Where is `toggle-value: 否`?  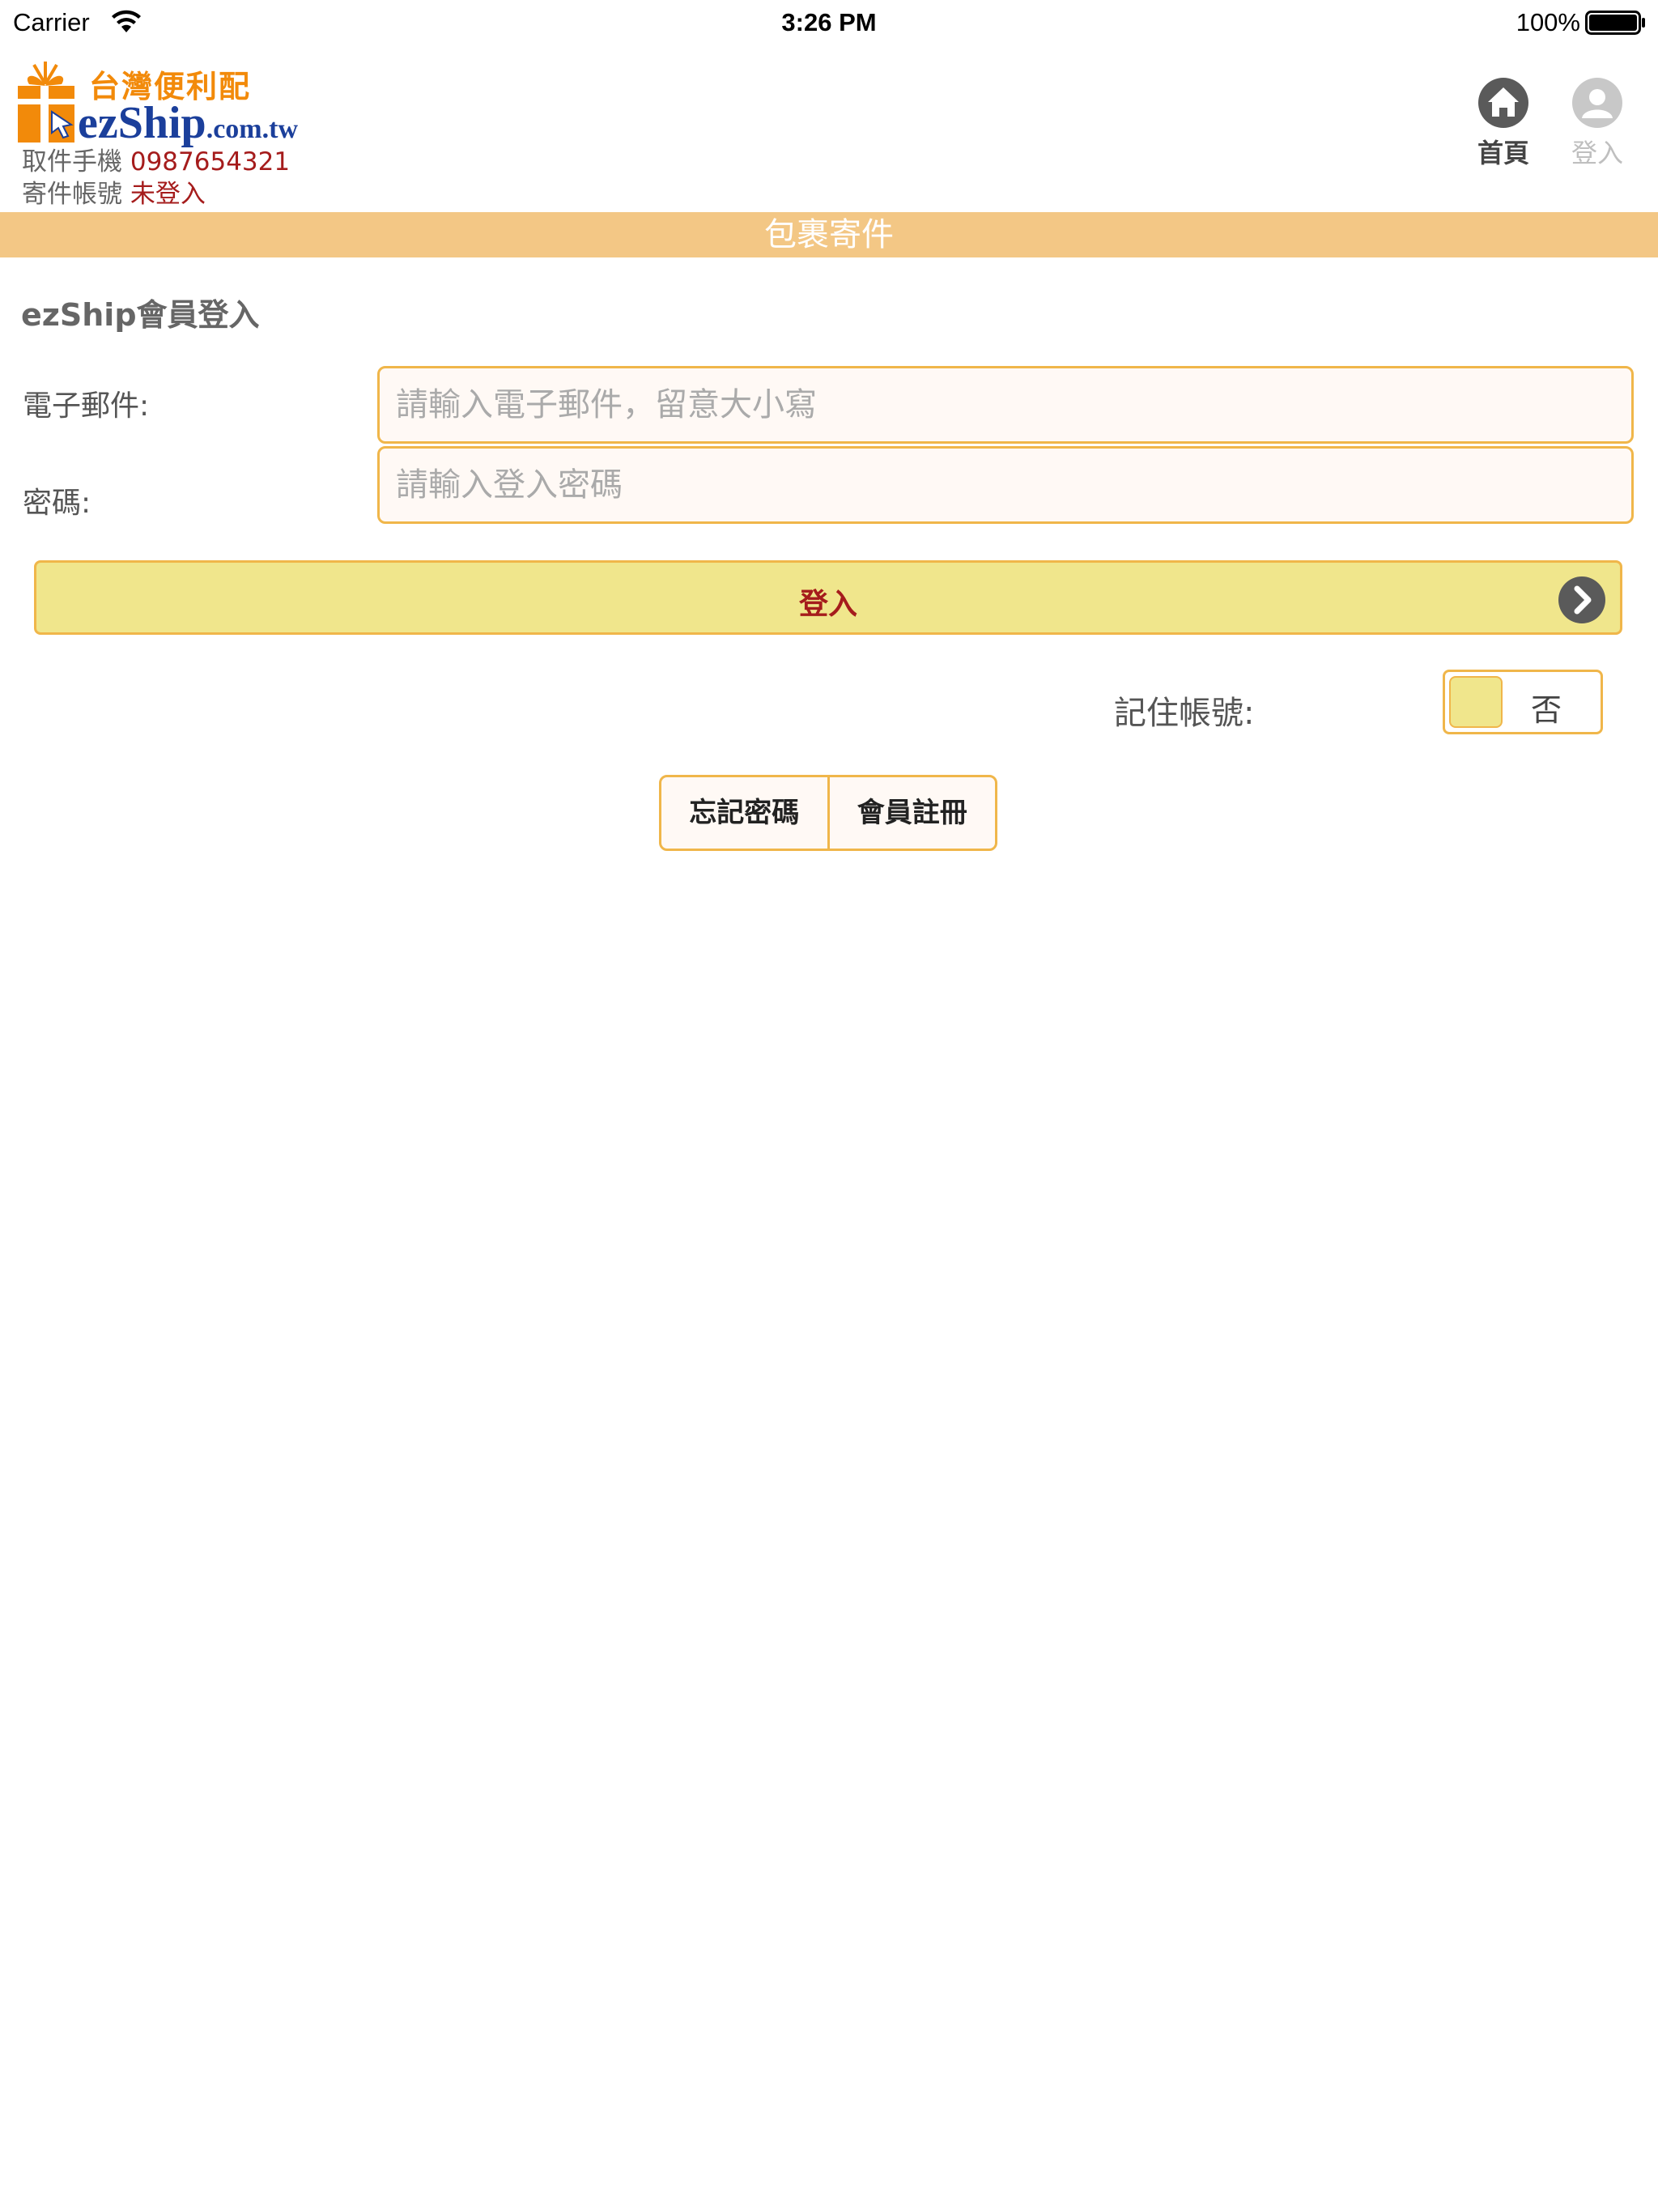 toggle-value: 否 is located at coordinates (1546, 710).